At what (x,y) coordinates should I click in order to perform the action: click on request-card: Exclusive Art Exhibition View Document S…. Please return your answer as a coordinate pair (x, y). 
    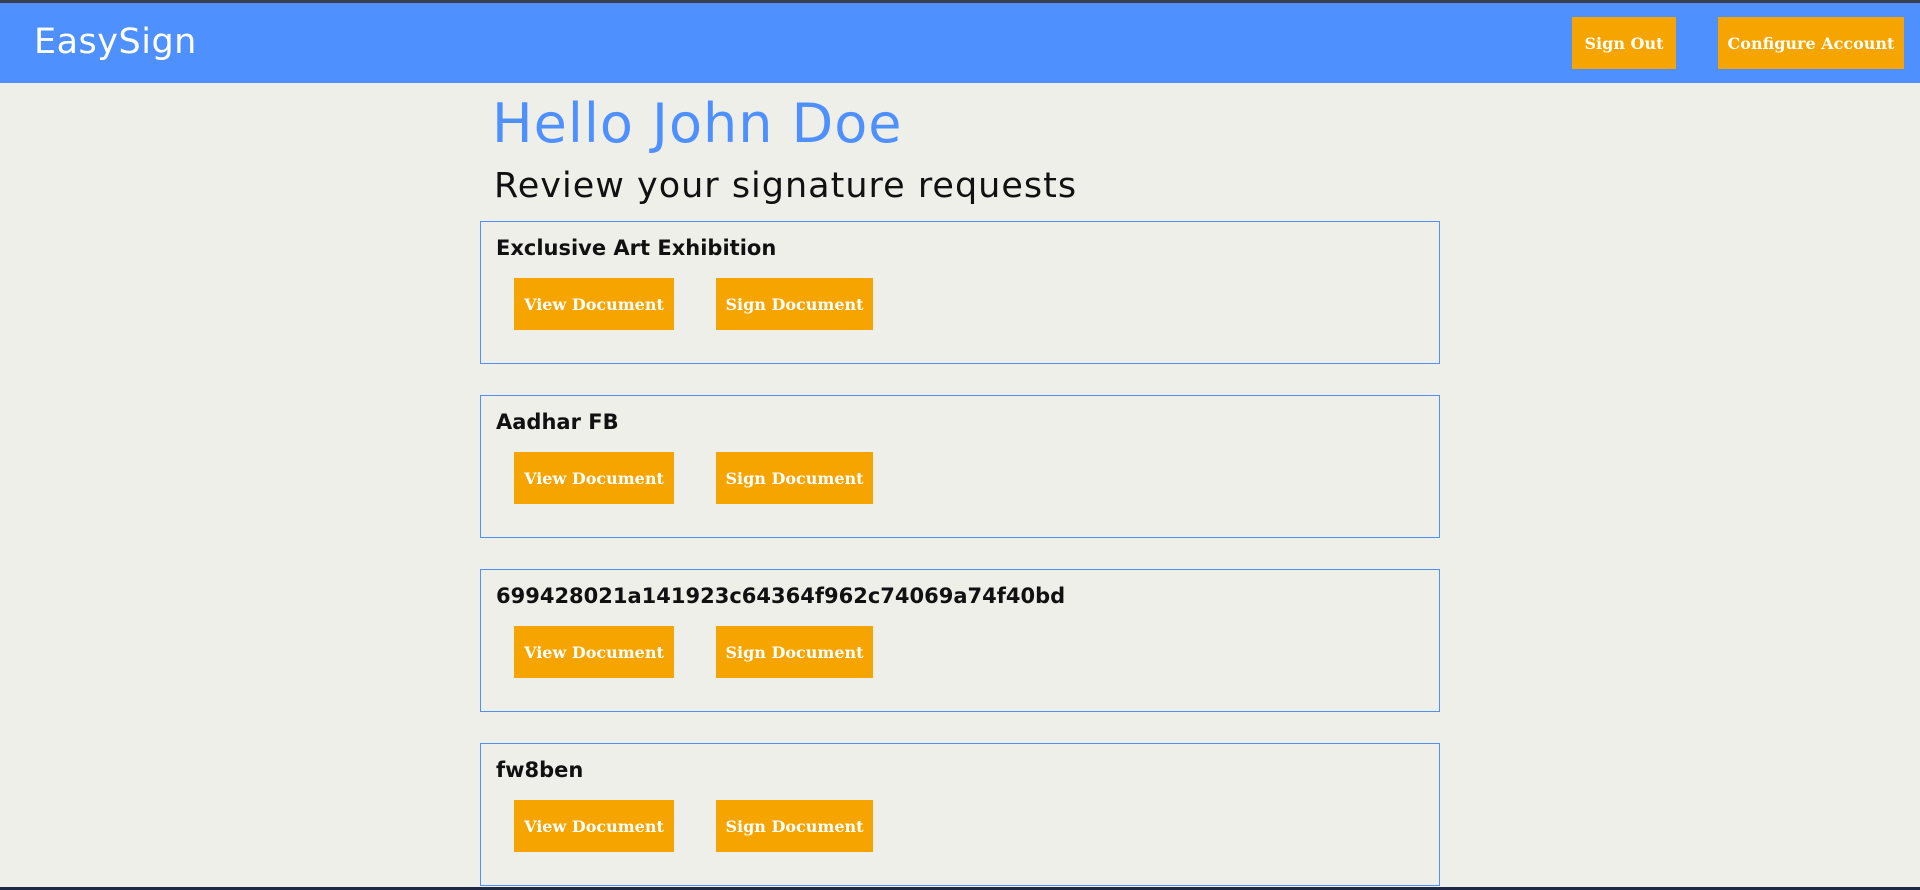
    Looking at the image, I should click on (960, 292).